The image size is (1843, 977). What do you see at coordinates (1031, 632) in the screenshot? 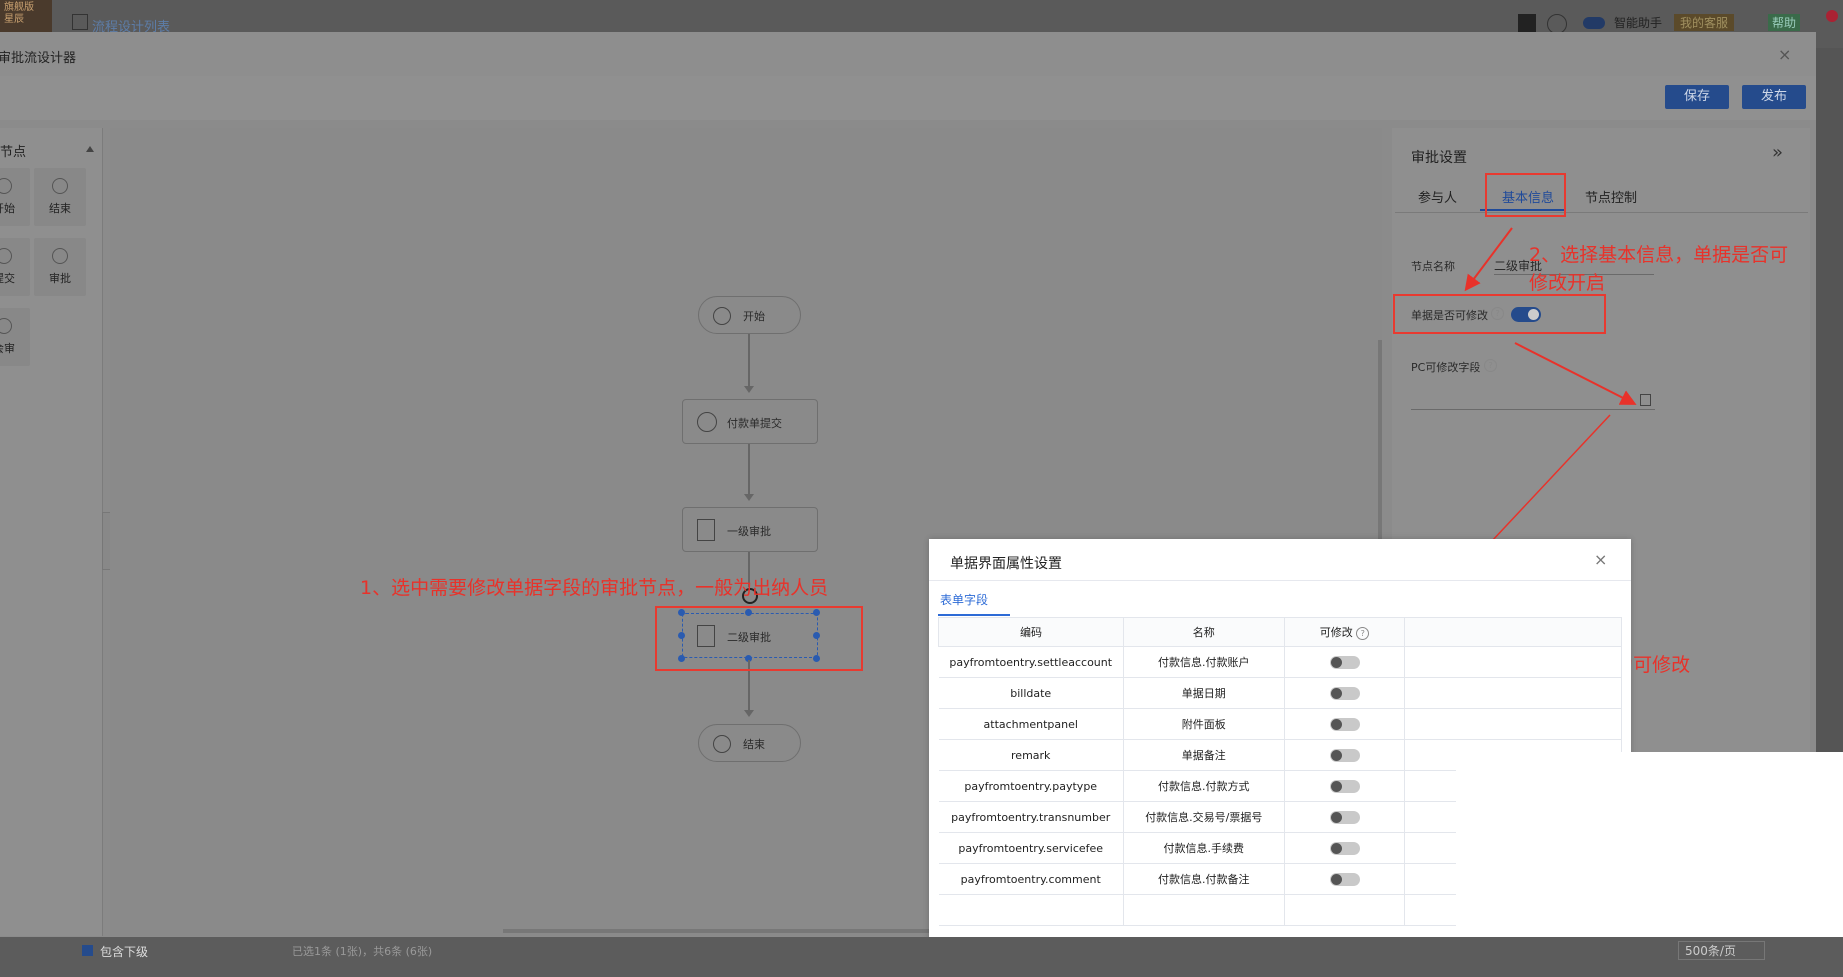
I see `column-header-code: 编码` at bounding box center [1031, 632].